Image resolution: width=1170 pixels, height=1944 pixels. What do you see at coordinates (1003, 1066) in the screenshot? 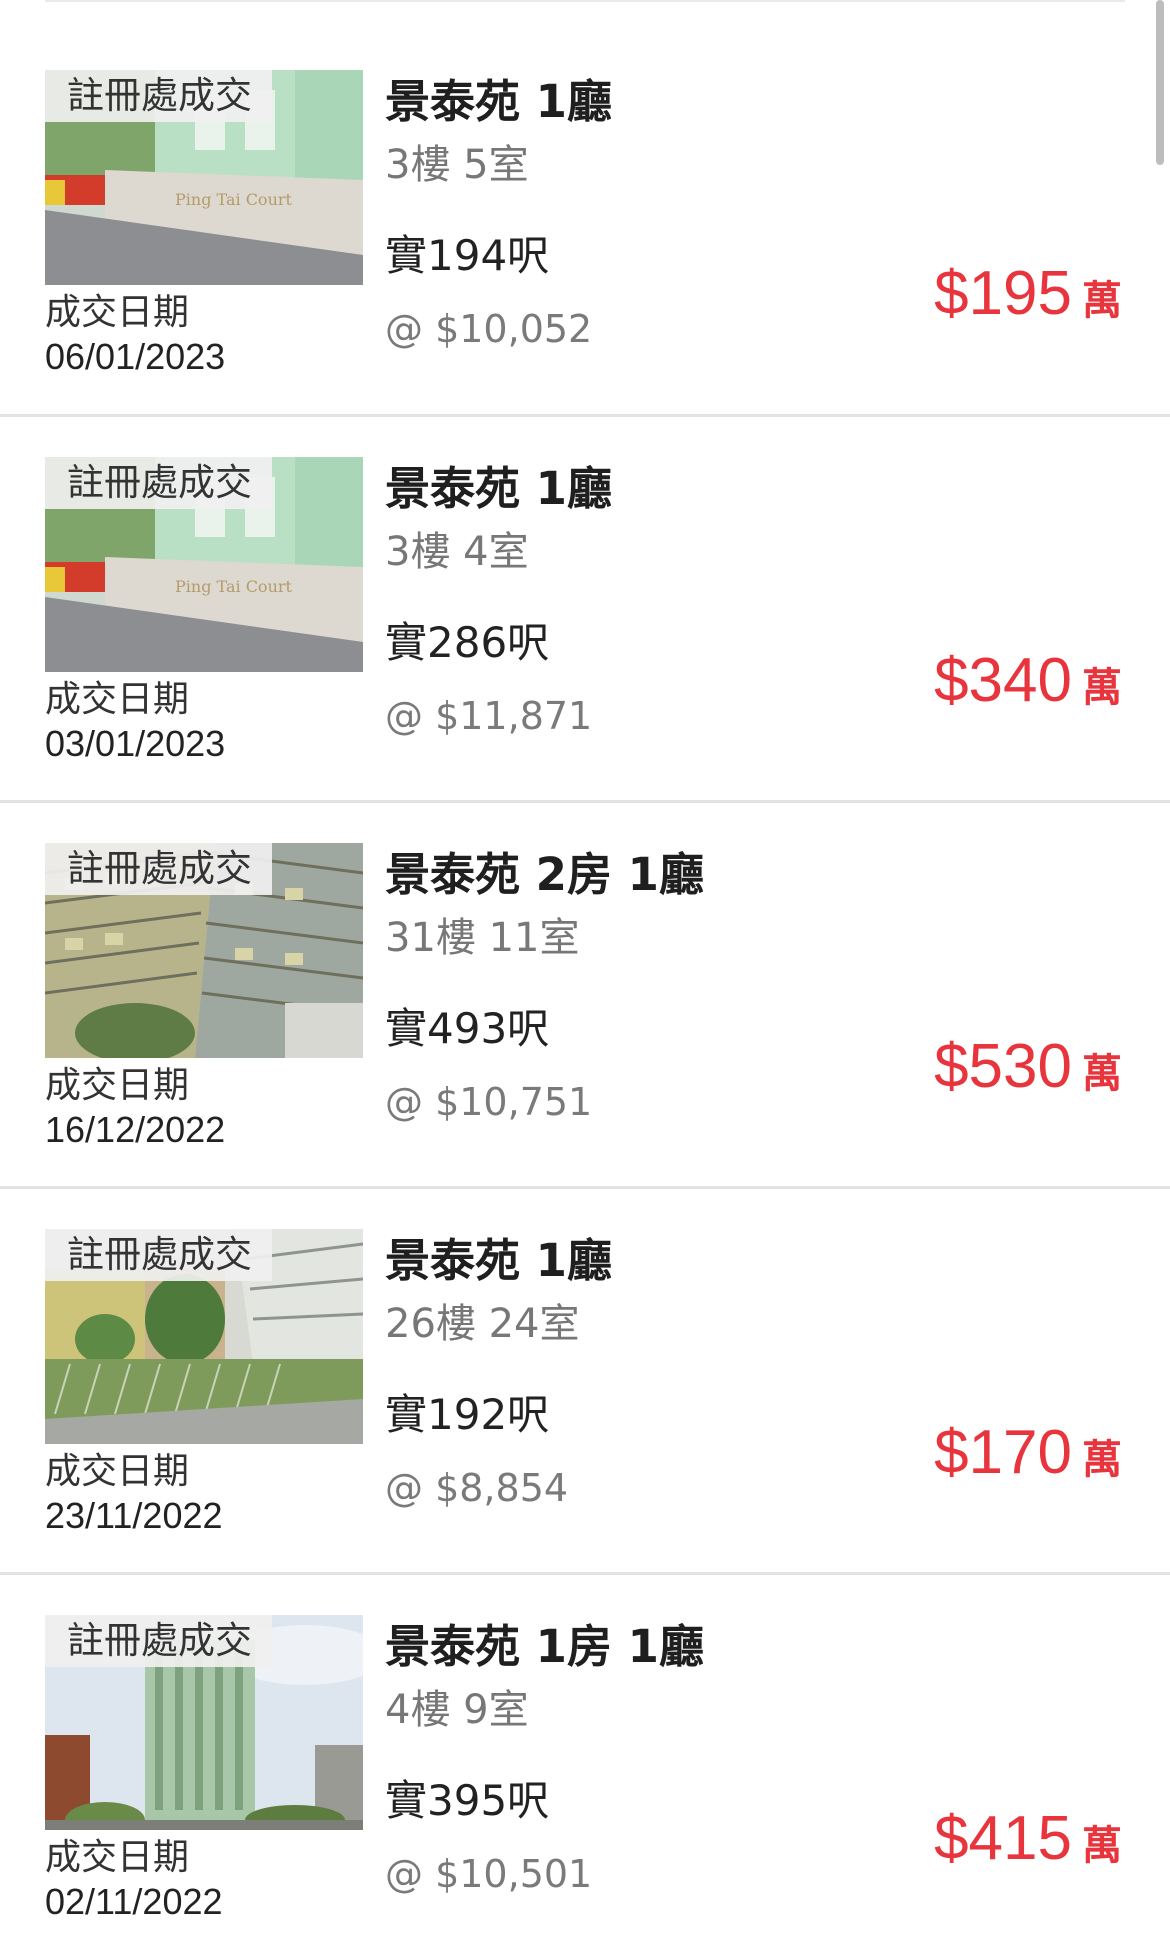
I see `price-amount: $530` at bounding box center [1003, 1066].